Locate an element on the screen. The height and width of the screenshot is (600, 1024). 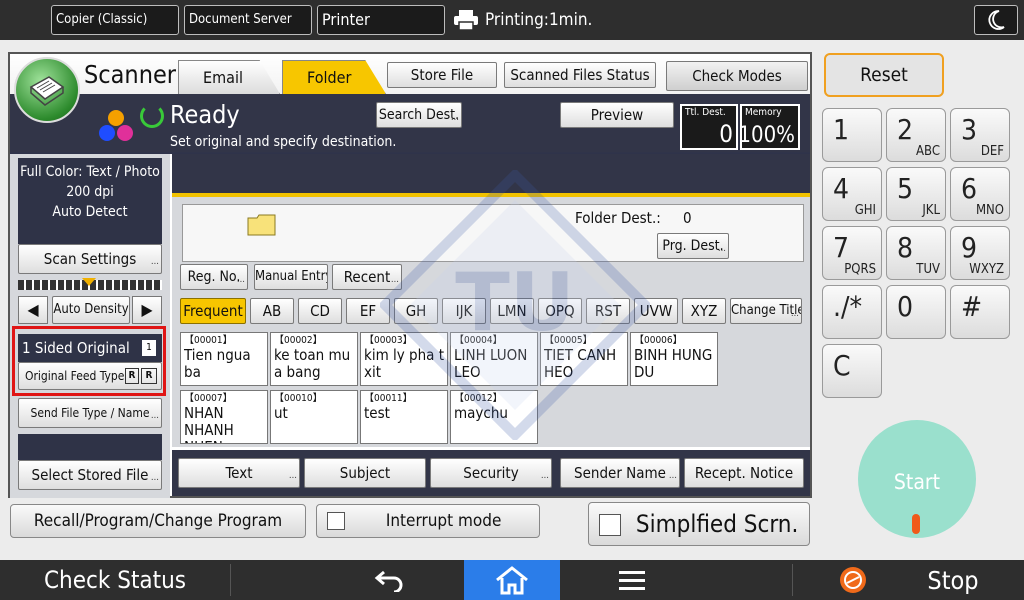
ttl-dest-label: Ttl. Dest. is located at coordinates (705, 112).